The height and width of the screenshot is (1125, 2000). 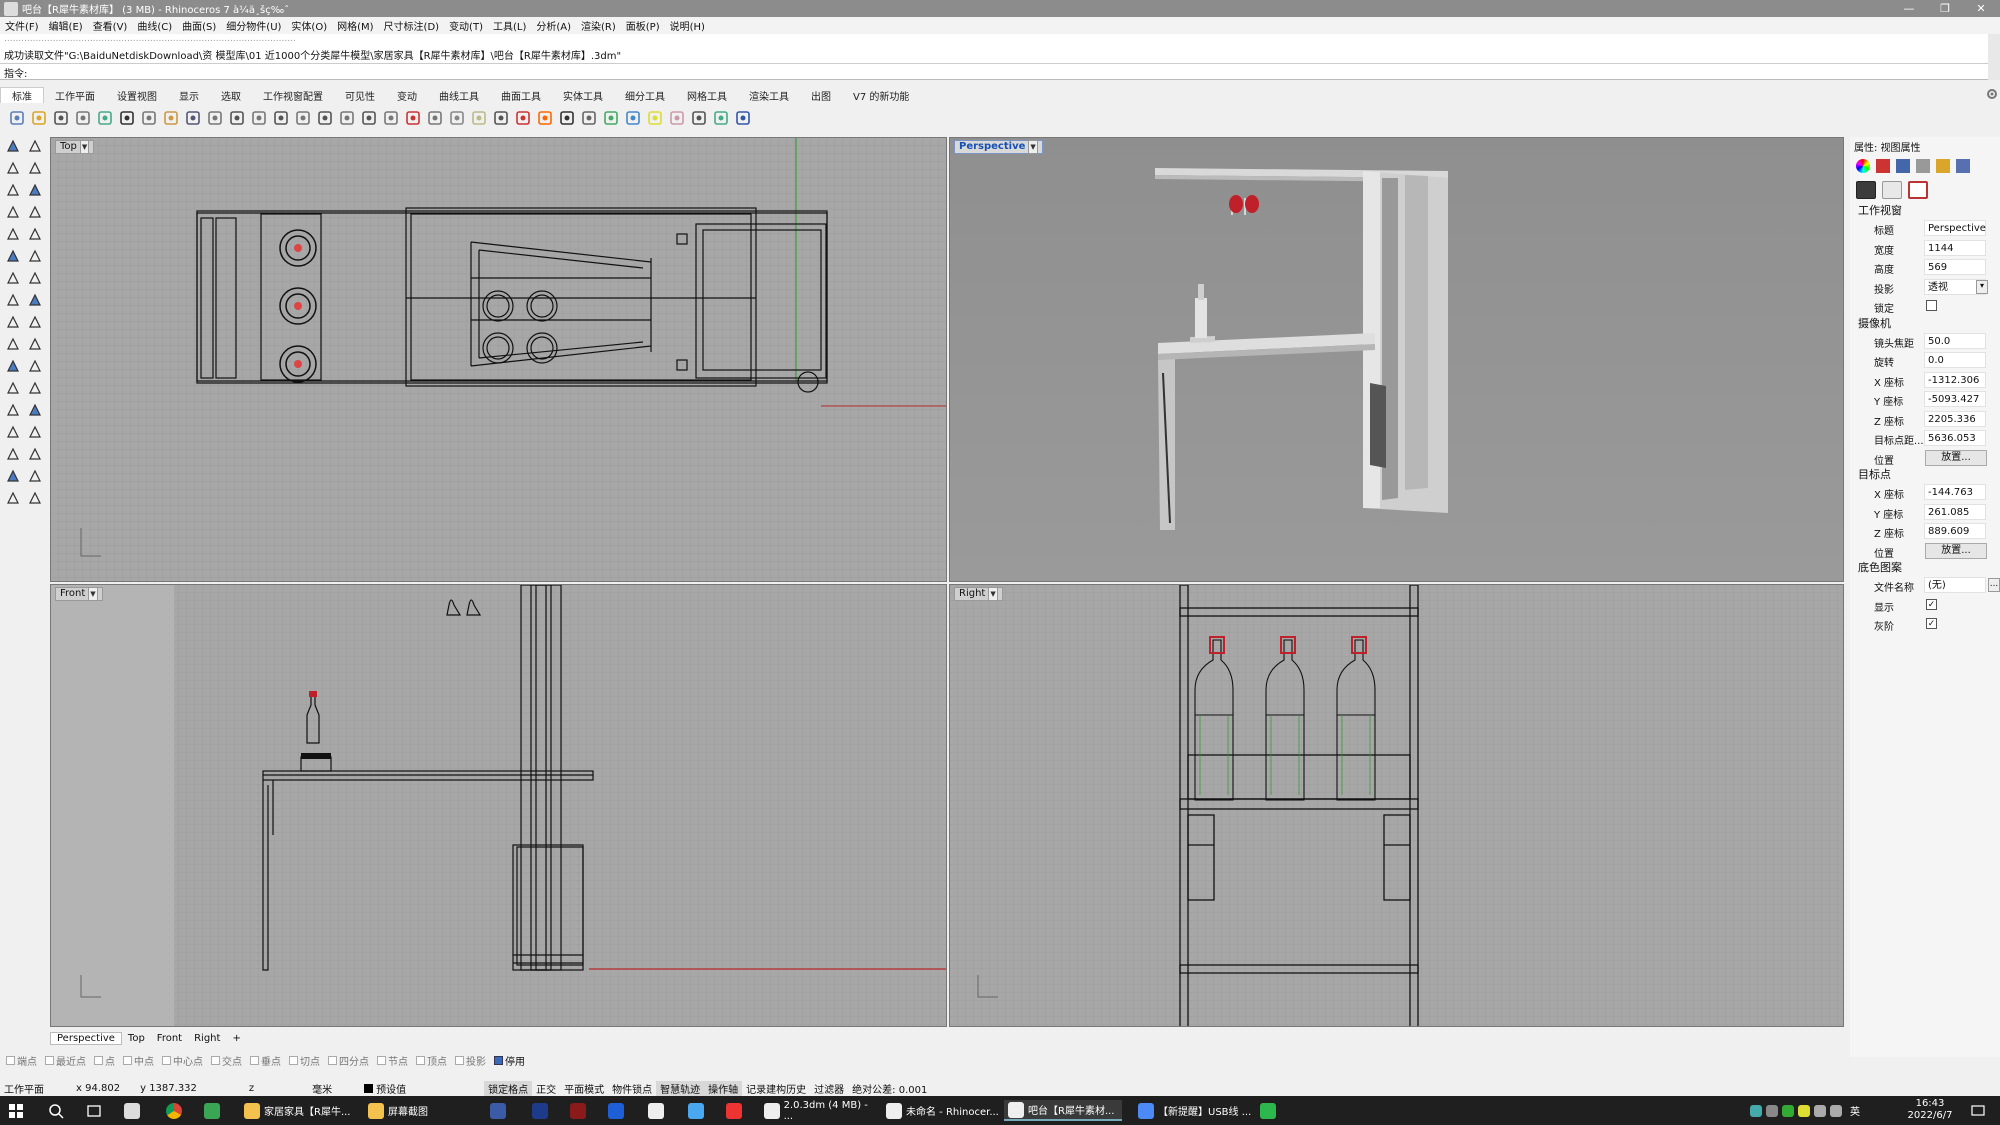 What do you see at coordinates (723, 1088) in the screenshot?
I see `status-toggle-5: 操作轴` at bounding box center [723, 1088].